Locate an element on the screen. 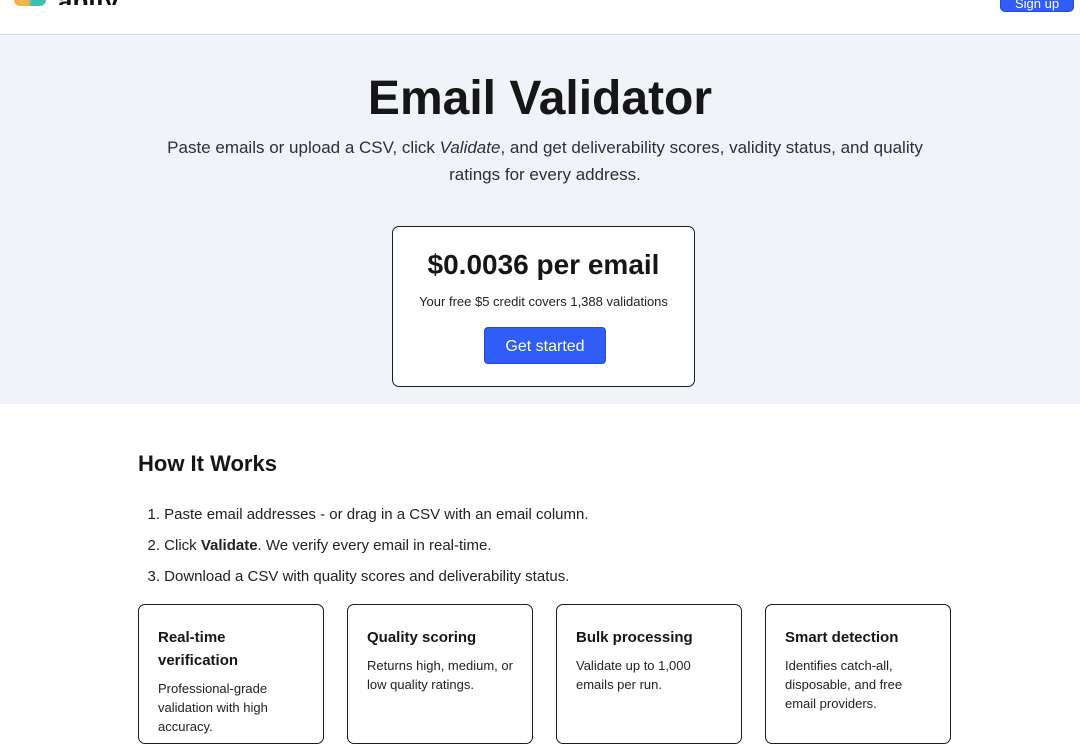  hero-subtitle-emphasis: Validate is located at coordinates (470, 147).